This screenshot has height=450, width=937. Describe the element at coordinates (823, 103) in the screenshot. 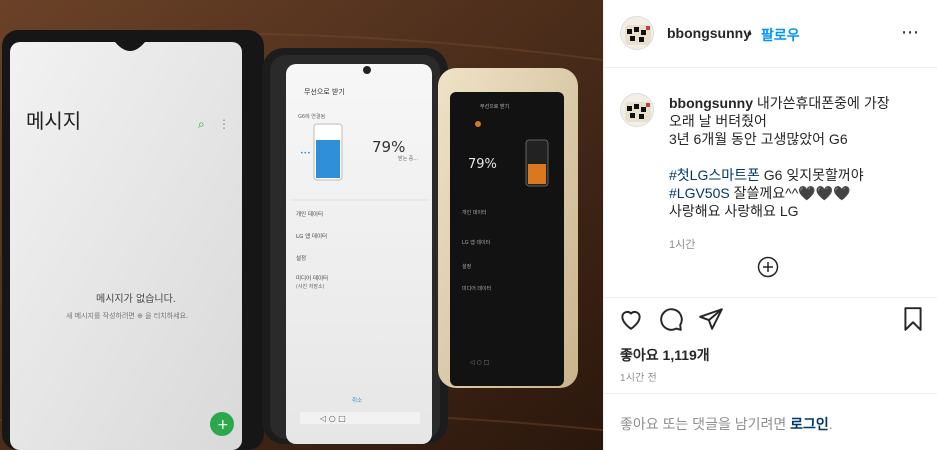

I see `caption-line-1: 내가쓴휴대폰중에 가장` at that location.